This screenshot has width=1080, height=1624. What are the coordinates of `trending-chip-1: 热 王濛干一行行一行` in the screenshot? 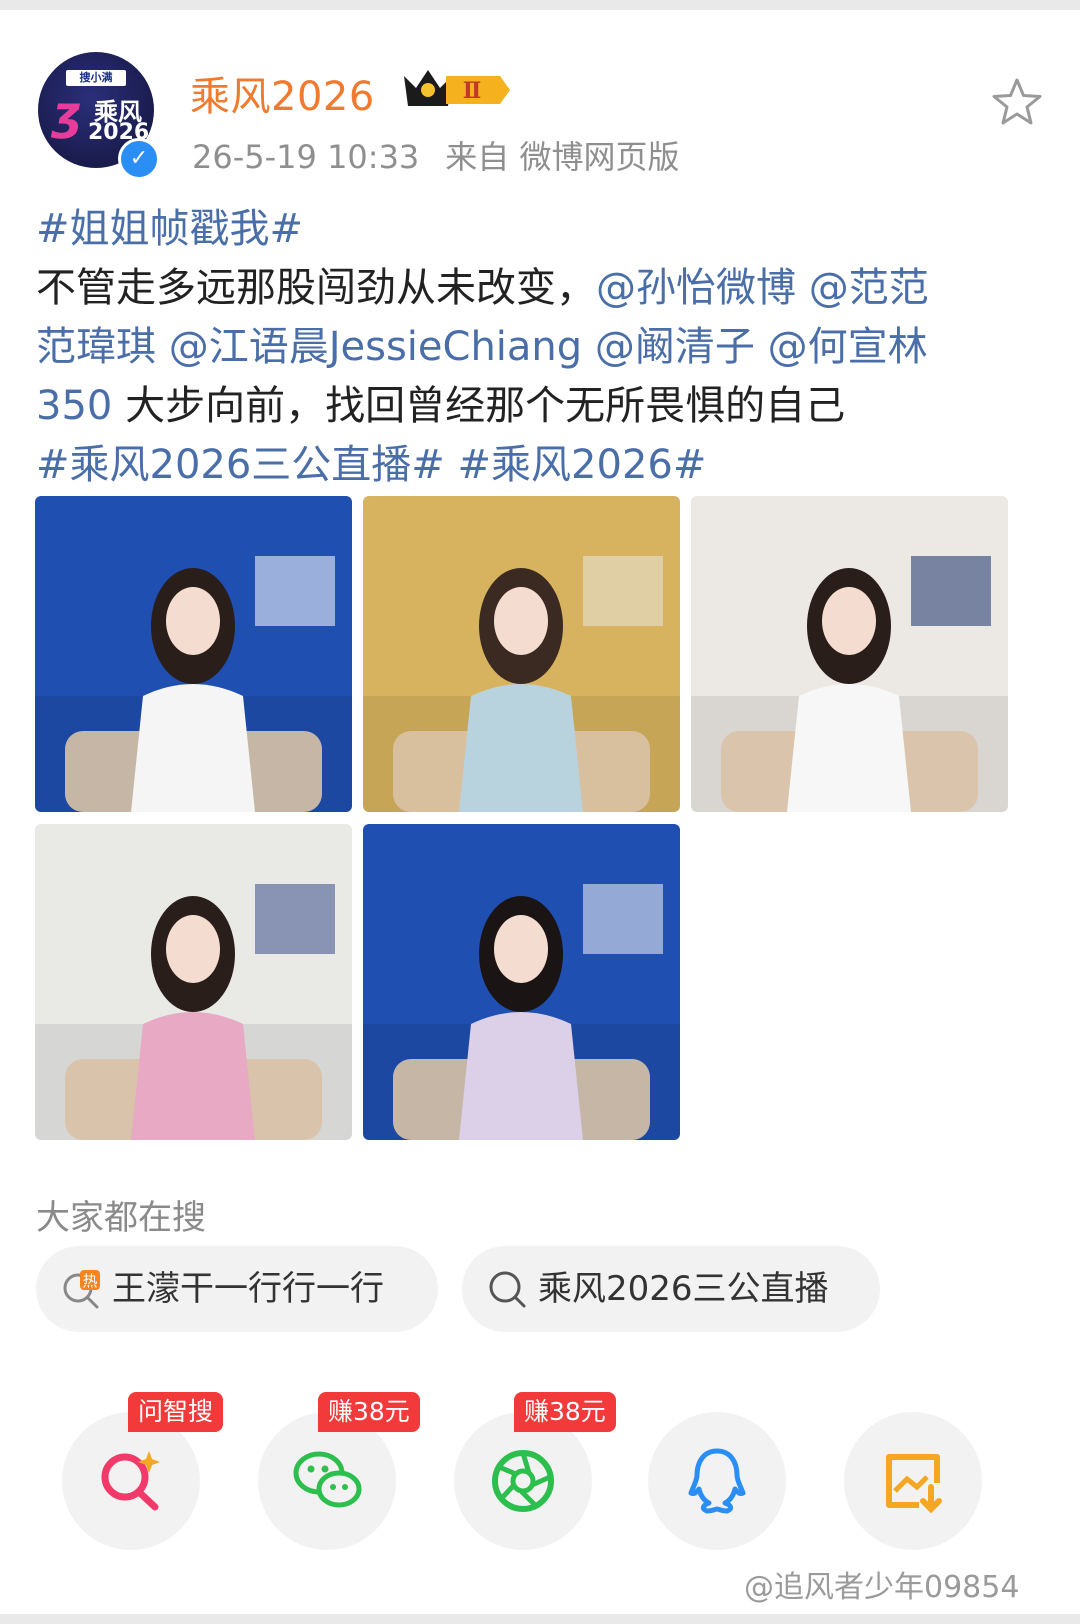 It's located at (237, 1289).